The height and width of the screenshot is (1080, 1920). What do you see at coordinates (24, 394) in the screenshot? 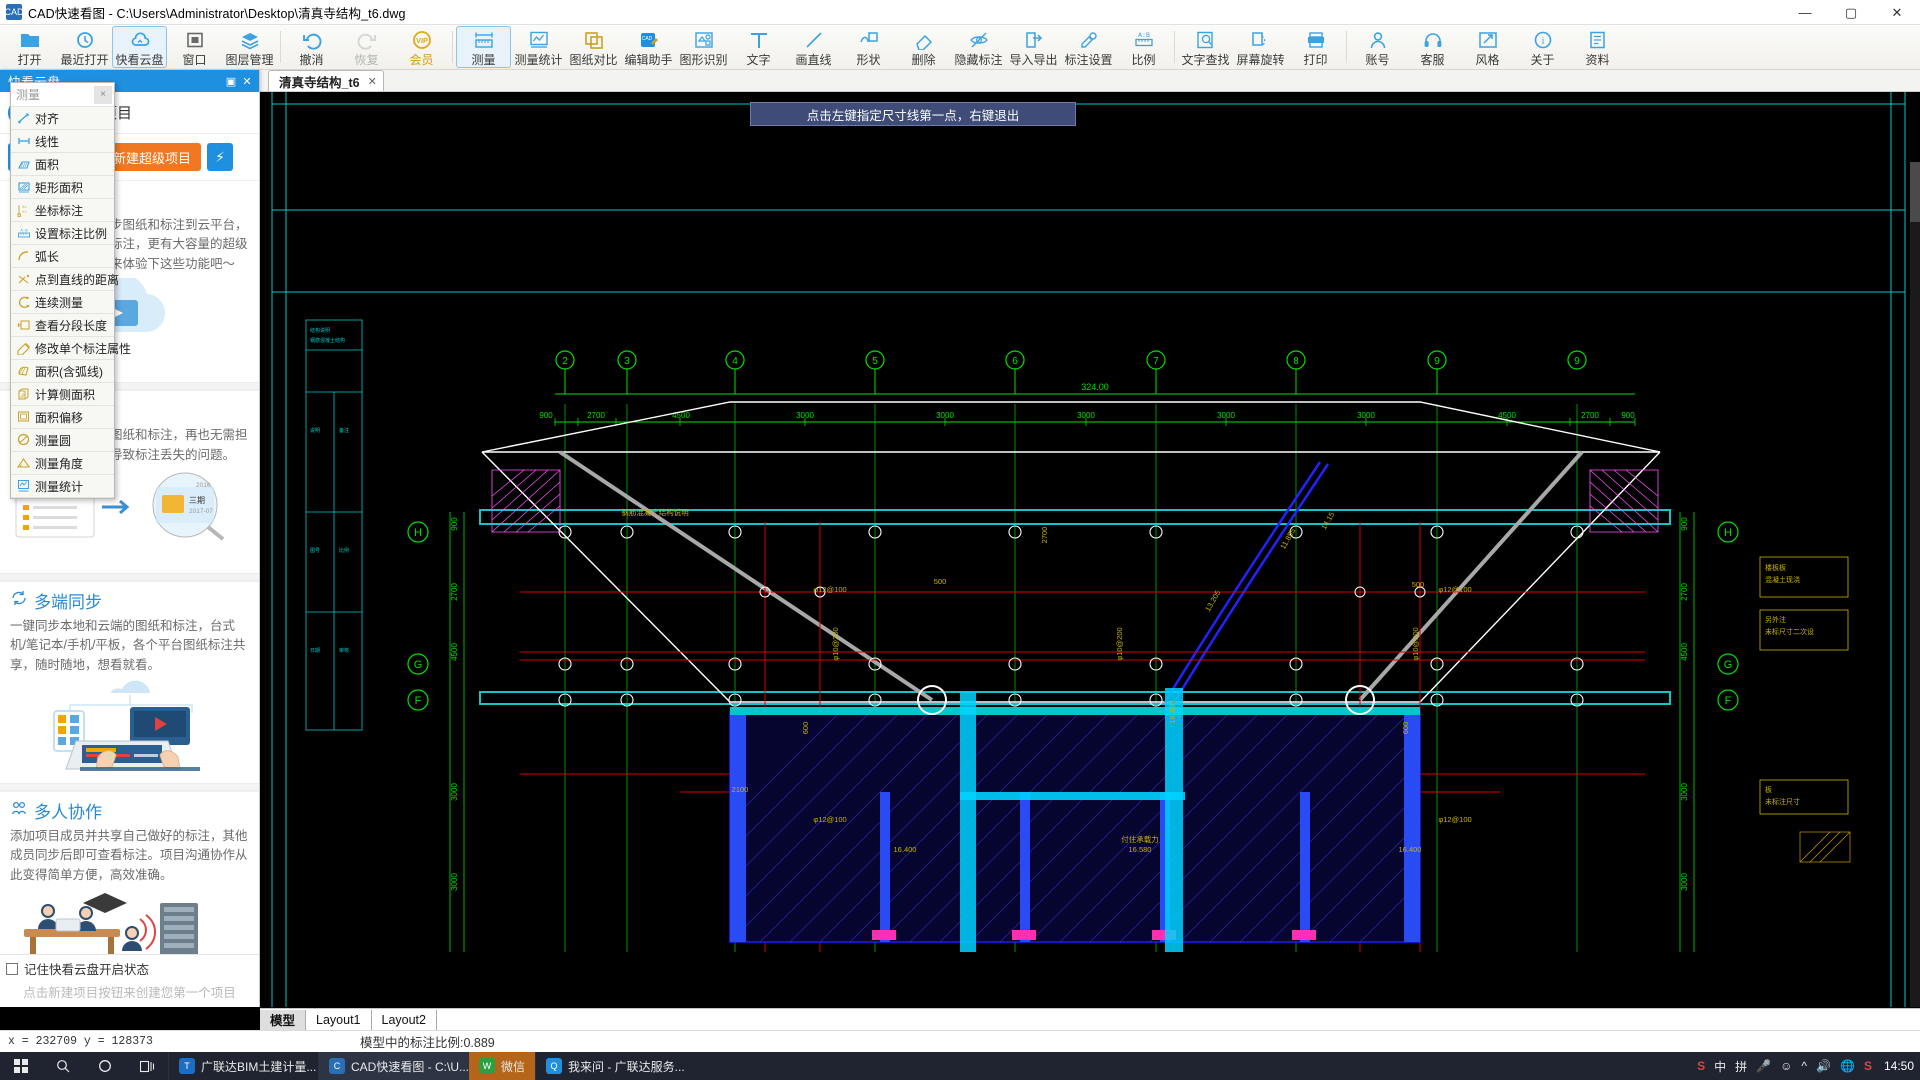
I see `side-area-icon` at bounding box center [24, 394].